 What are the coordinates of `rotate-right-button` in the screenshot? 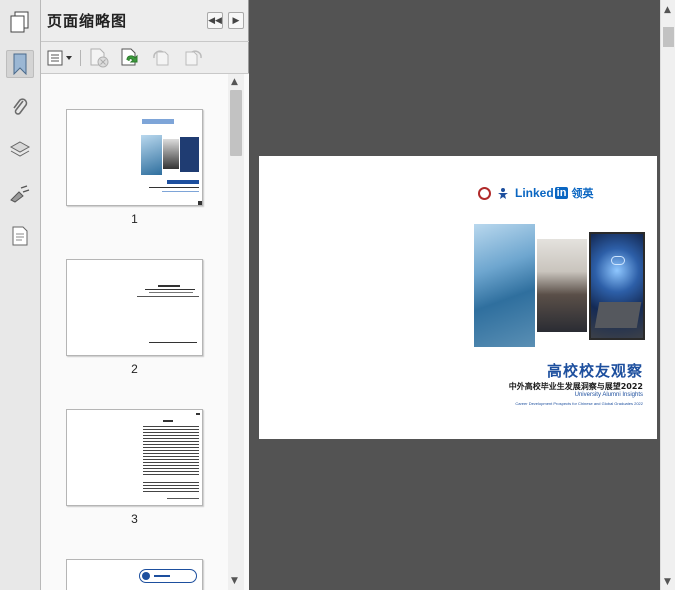 It's located at (193, 58).